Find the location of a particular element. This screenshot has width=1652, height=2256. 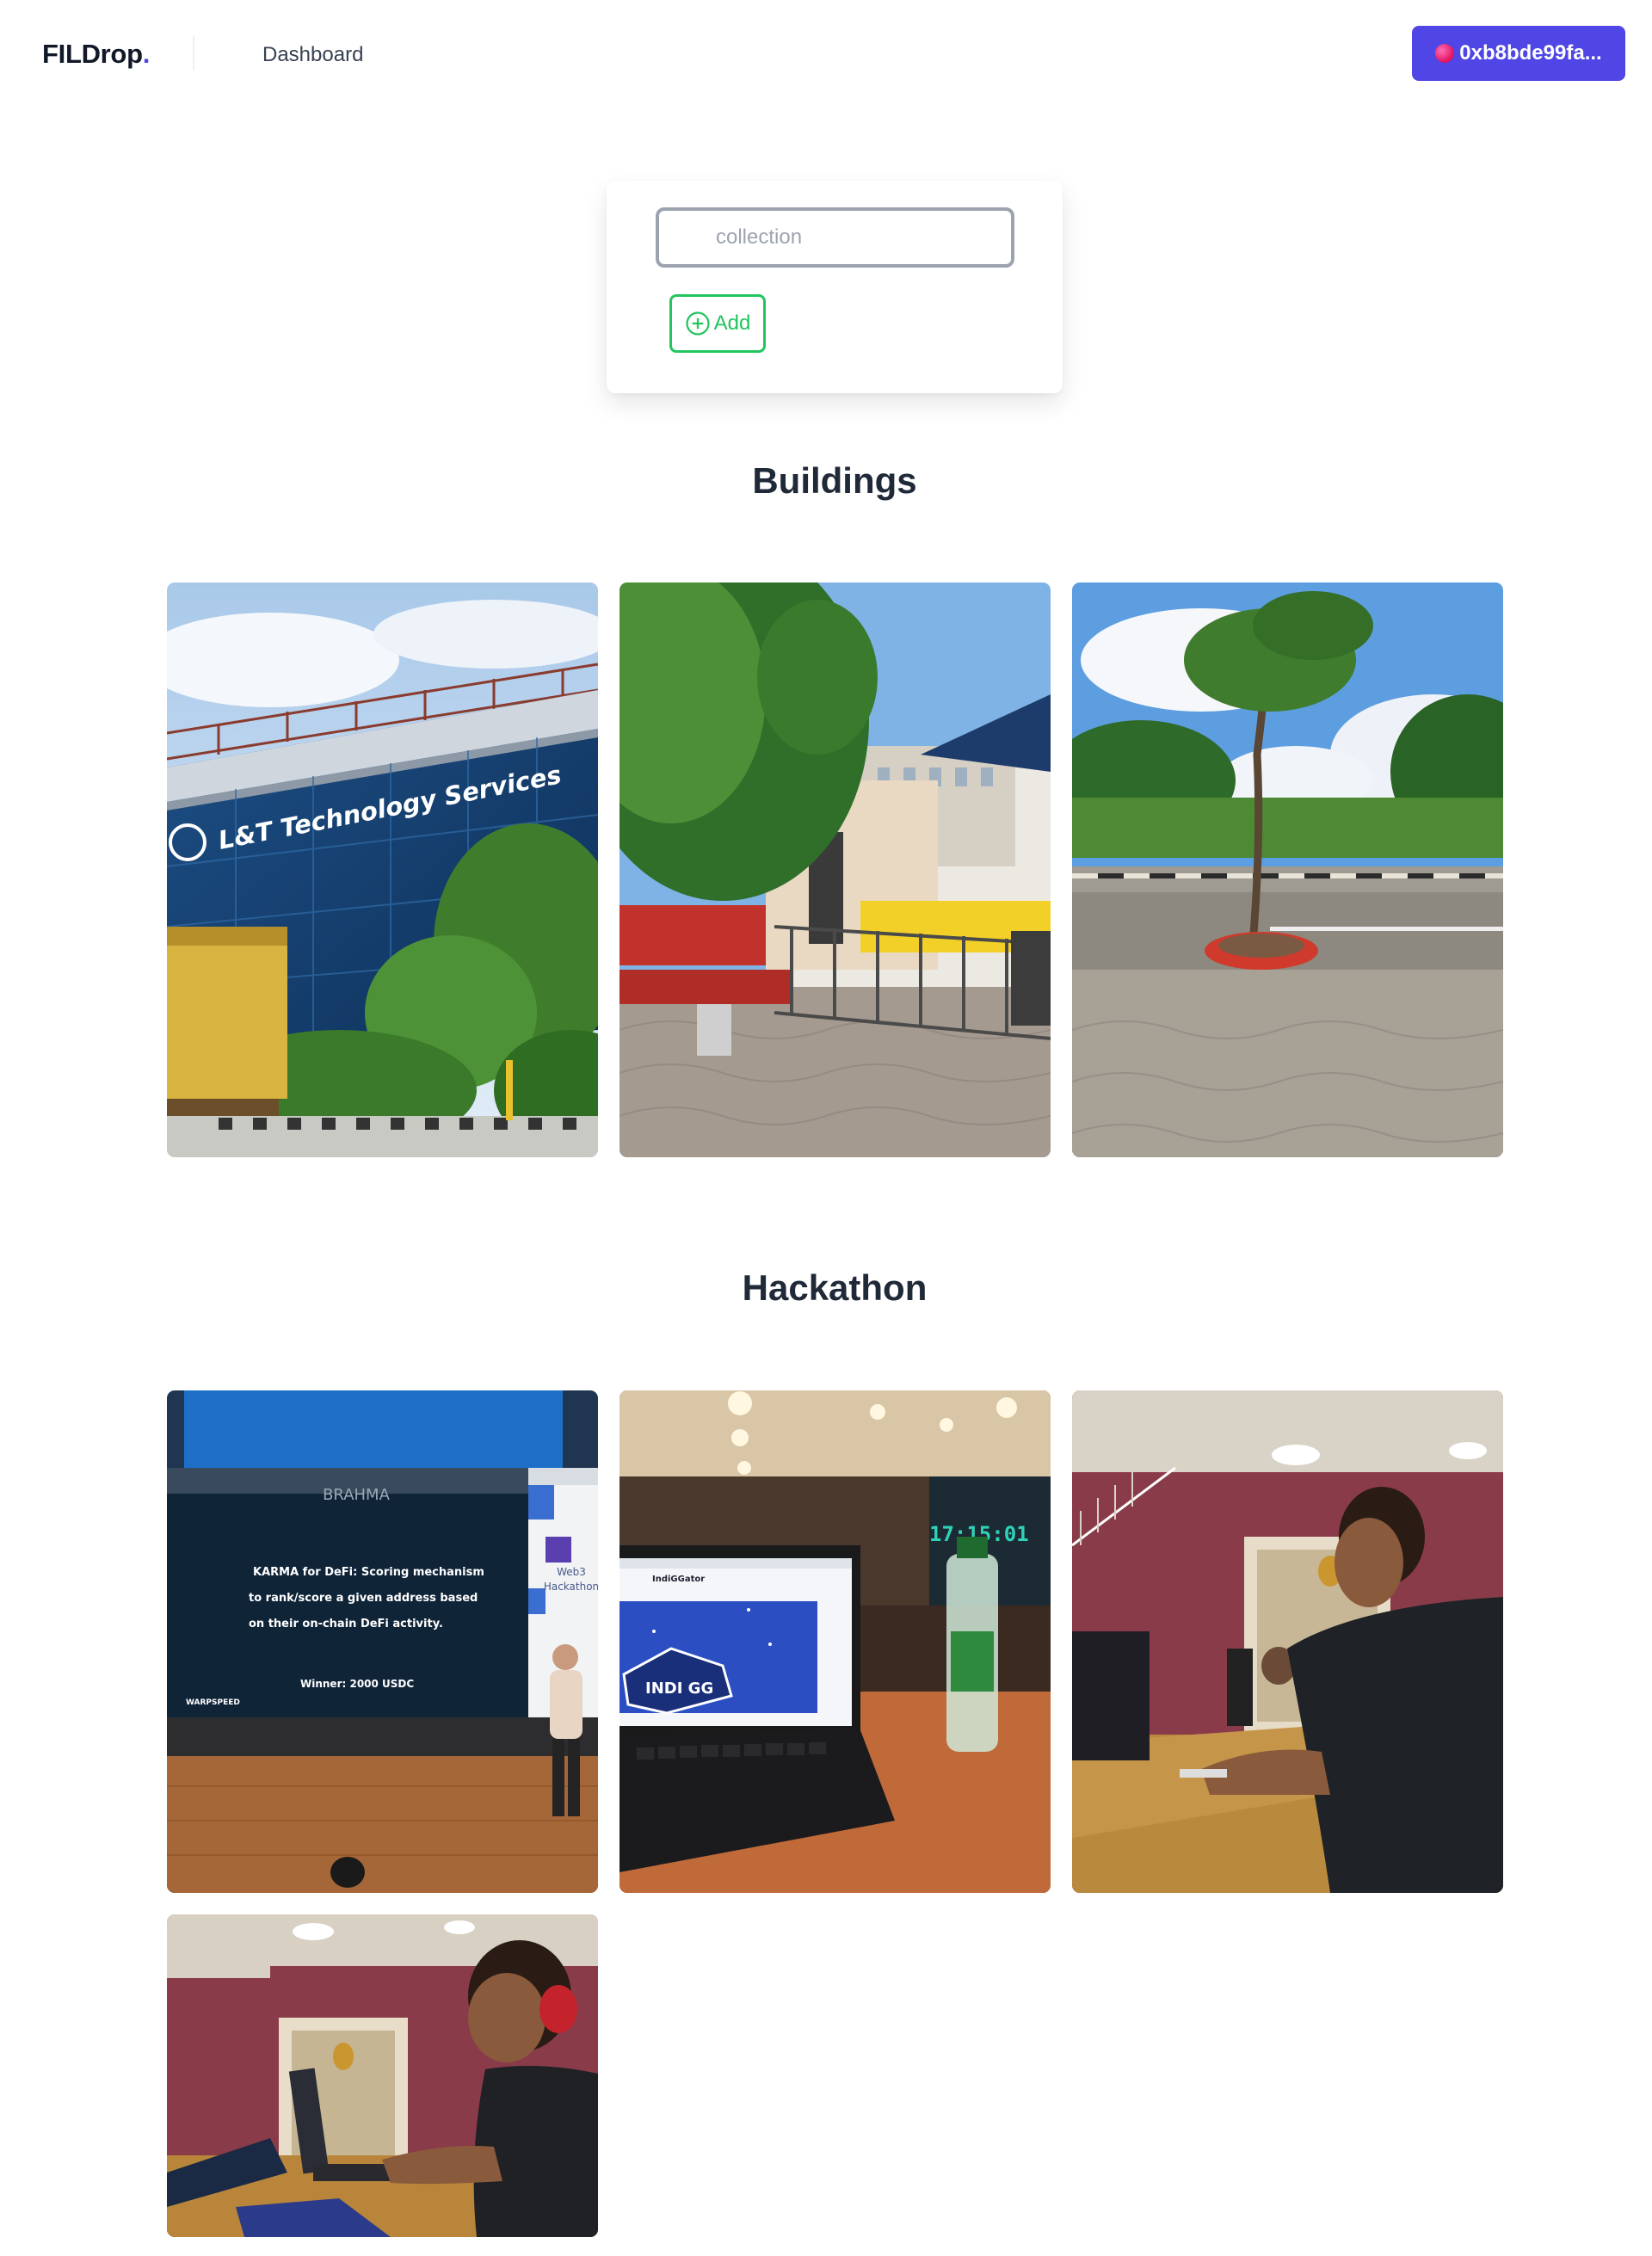

stage-logo-text: WARPSPEED is located at coordinates (213, 1702).